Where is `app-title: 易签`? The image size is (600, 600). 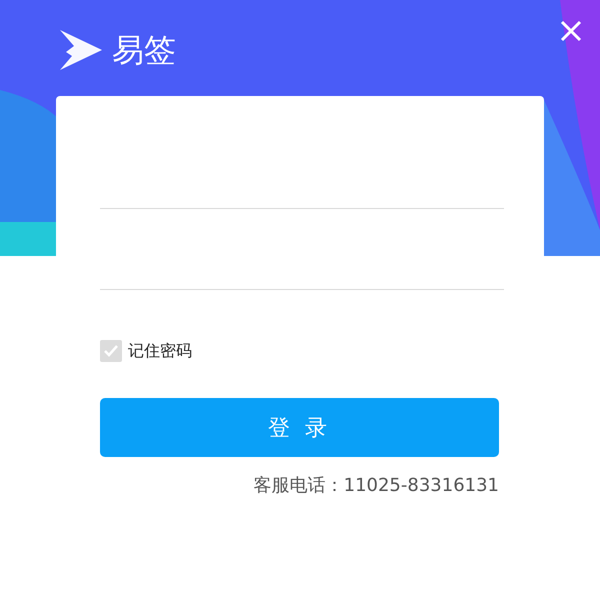 app-title: 易签 is located at coordinates (144, 50).